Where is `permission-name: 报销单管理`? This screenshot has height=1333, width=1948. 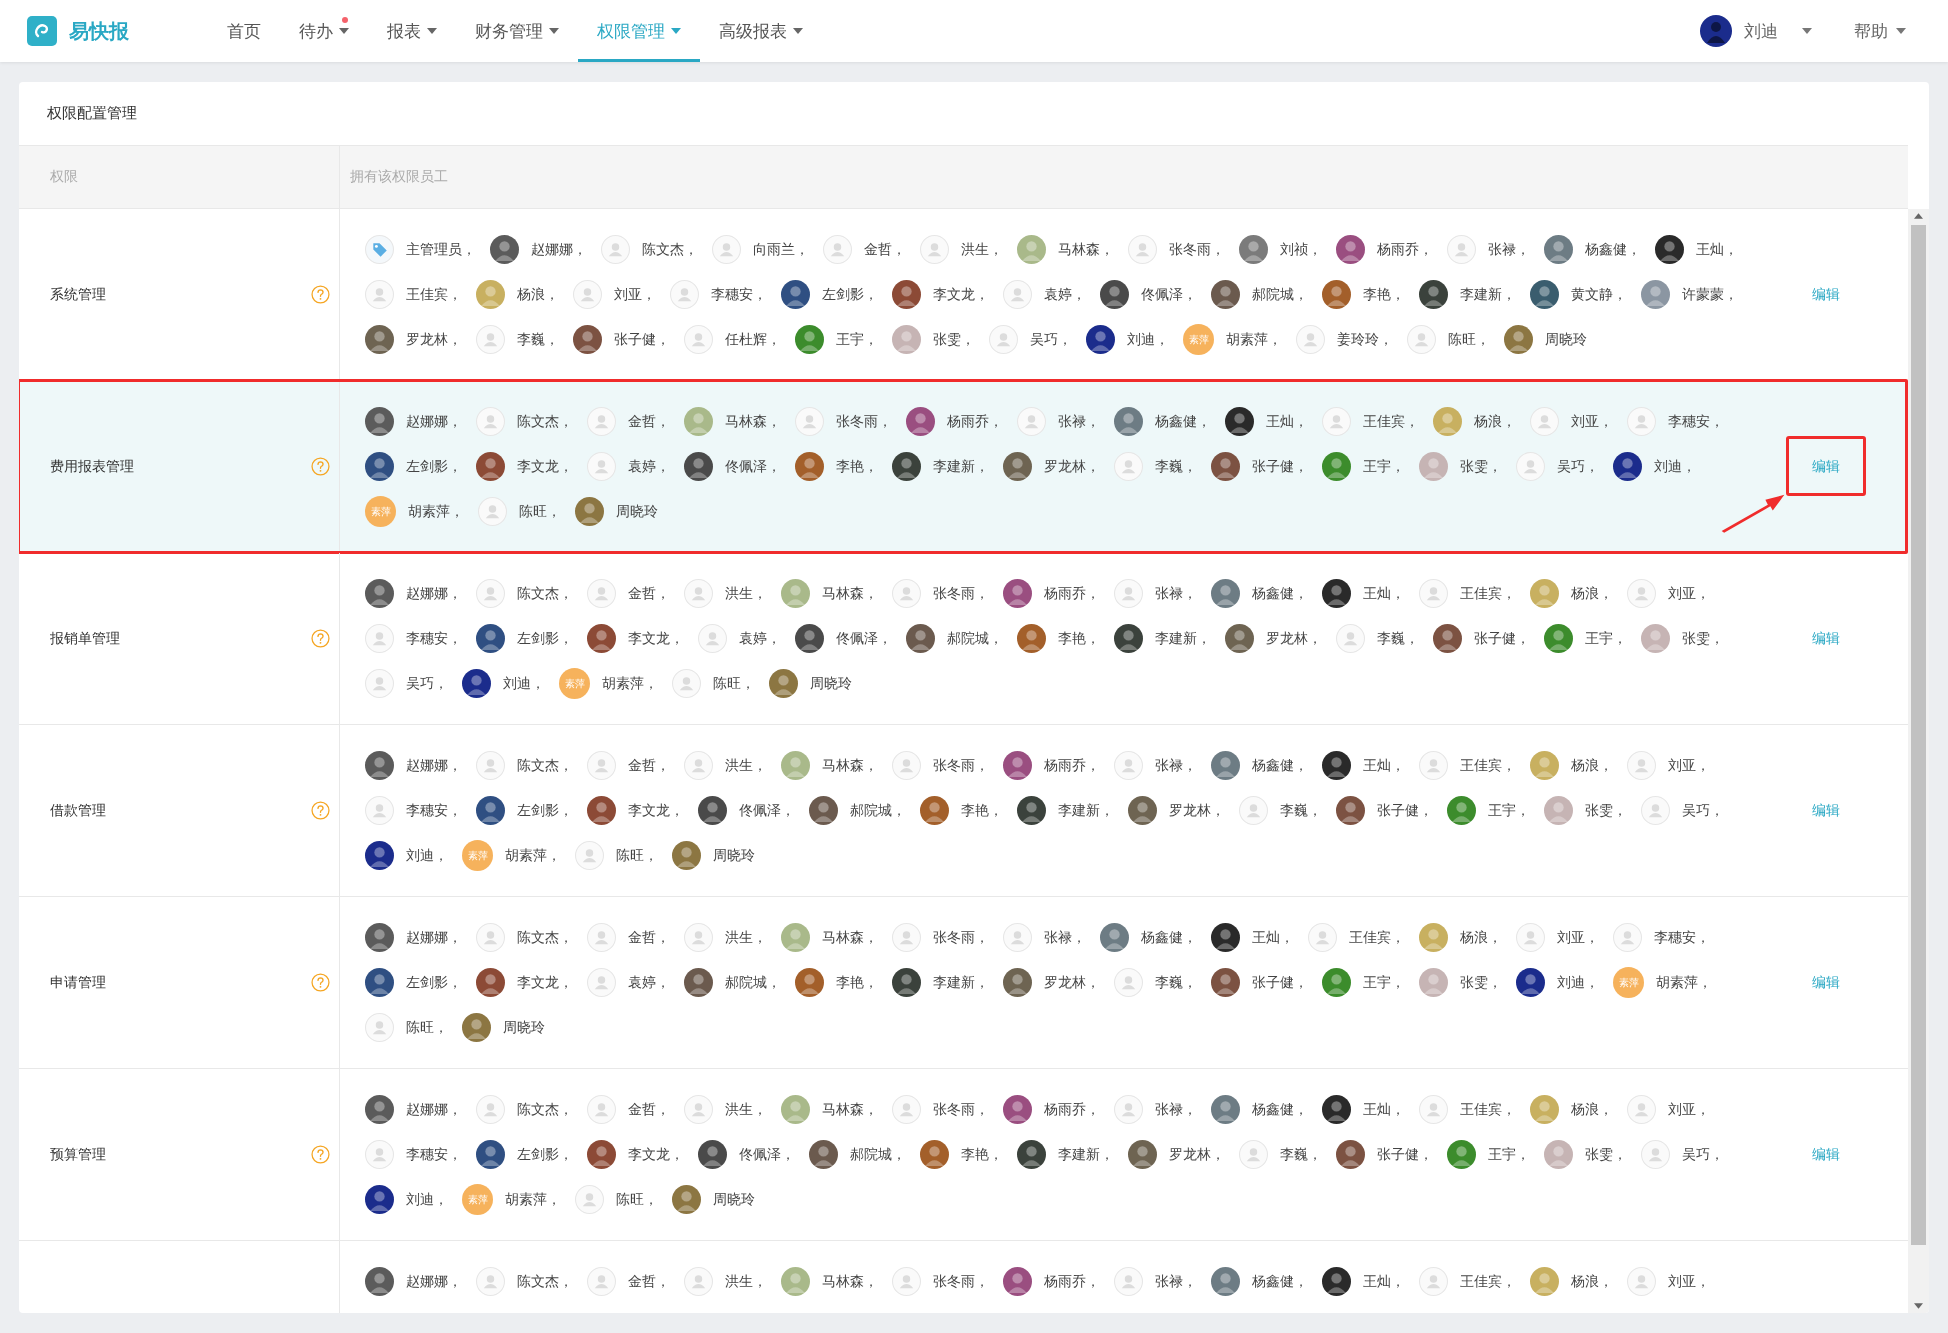
permission-name: 报销单管理 is located at coordinates (85, 638).